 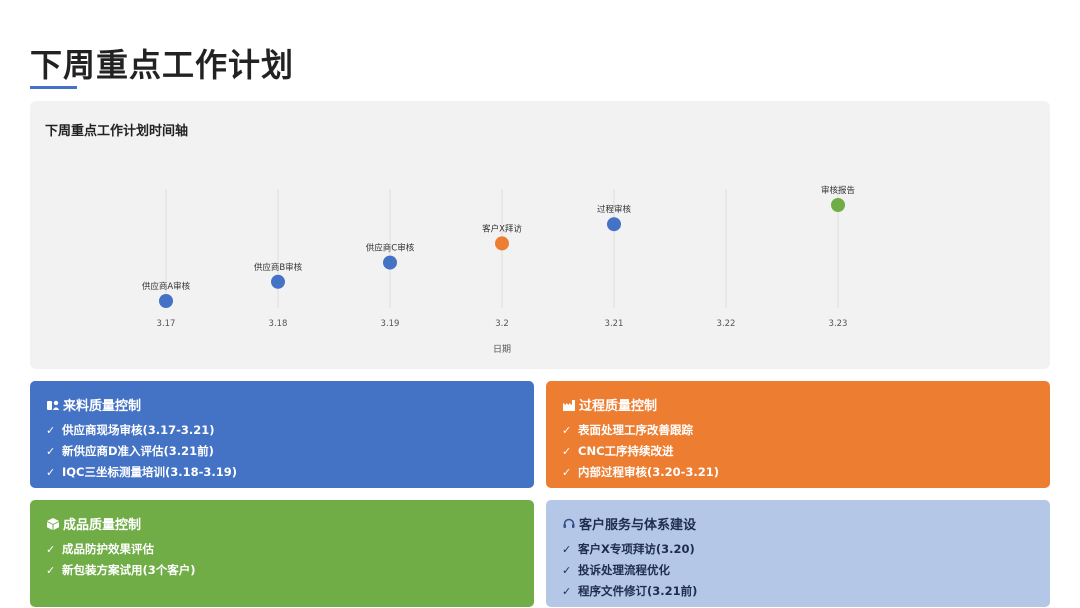 I want to click on list-item: ✓ CNC工序持续改进, so click(x=798, y=451).